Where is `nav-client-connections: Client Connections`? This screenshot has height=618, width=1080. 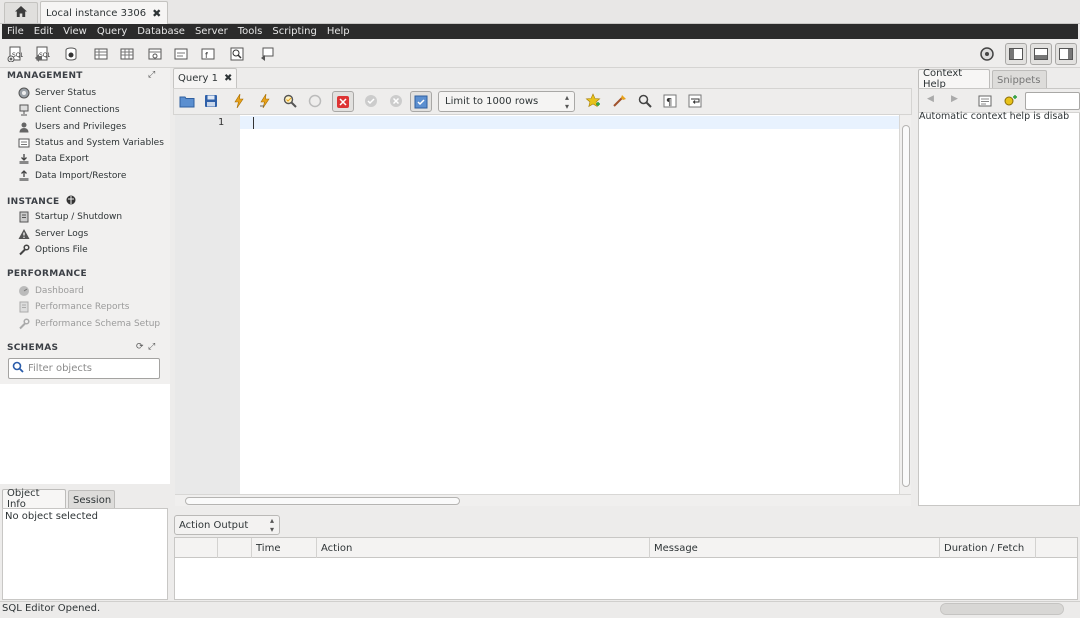 nav-client-connections: Client Connections is located at coordinates (68, 110).